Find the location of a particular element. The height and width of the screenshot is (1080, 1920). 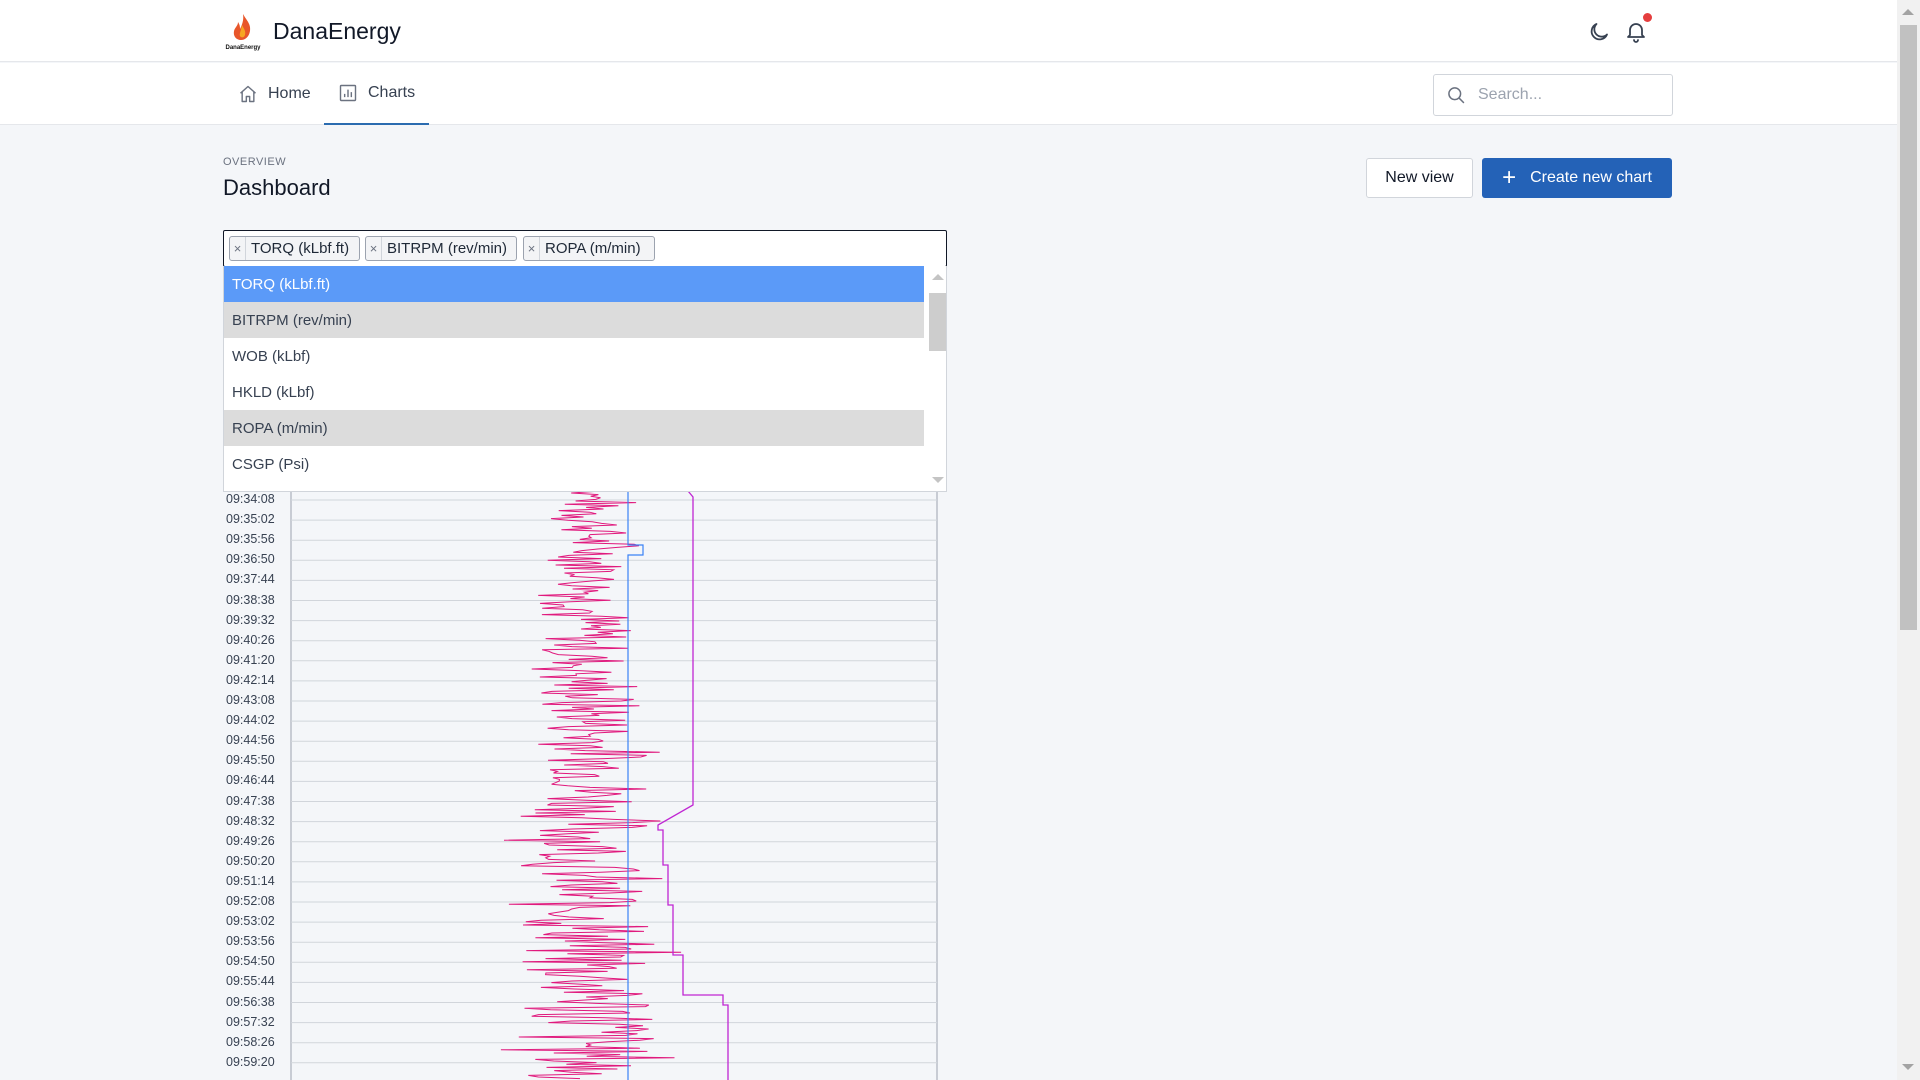

y-tick-label: 09:43:08 is located at coordinates (250, 700).